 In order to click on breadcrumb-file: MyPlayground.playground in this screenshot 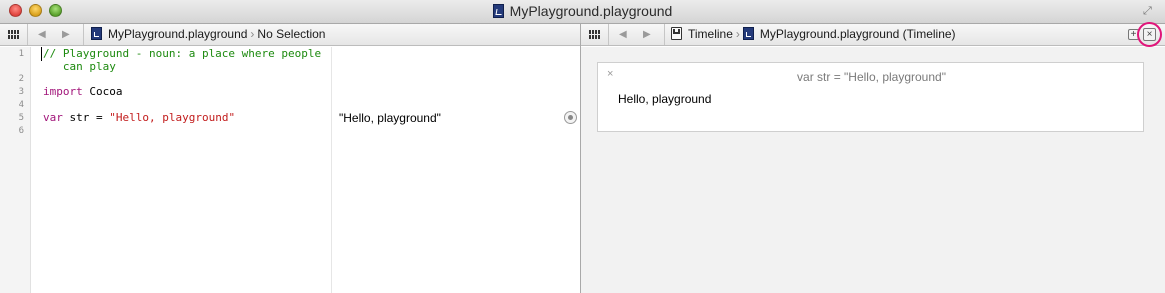, I will do `click(177, 34)`.